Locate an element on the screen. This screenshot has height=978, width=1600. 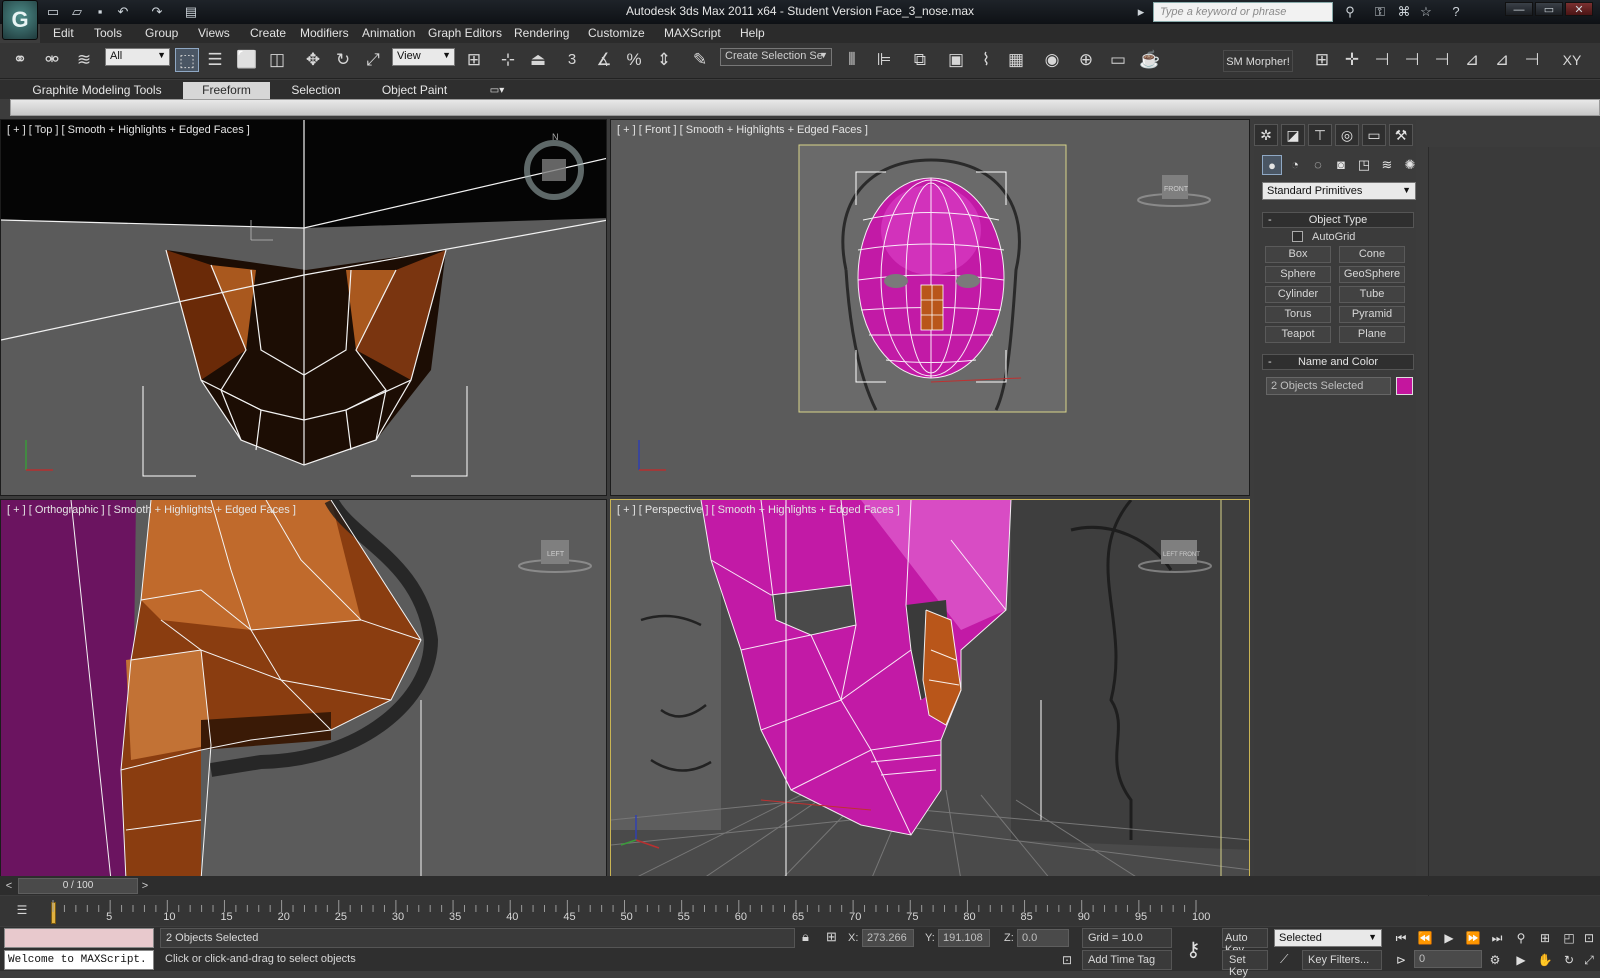
go-to-start-icon: ⏮ is located at coordinates (1401, 938).